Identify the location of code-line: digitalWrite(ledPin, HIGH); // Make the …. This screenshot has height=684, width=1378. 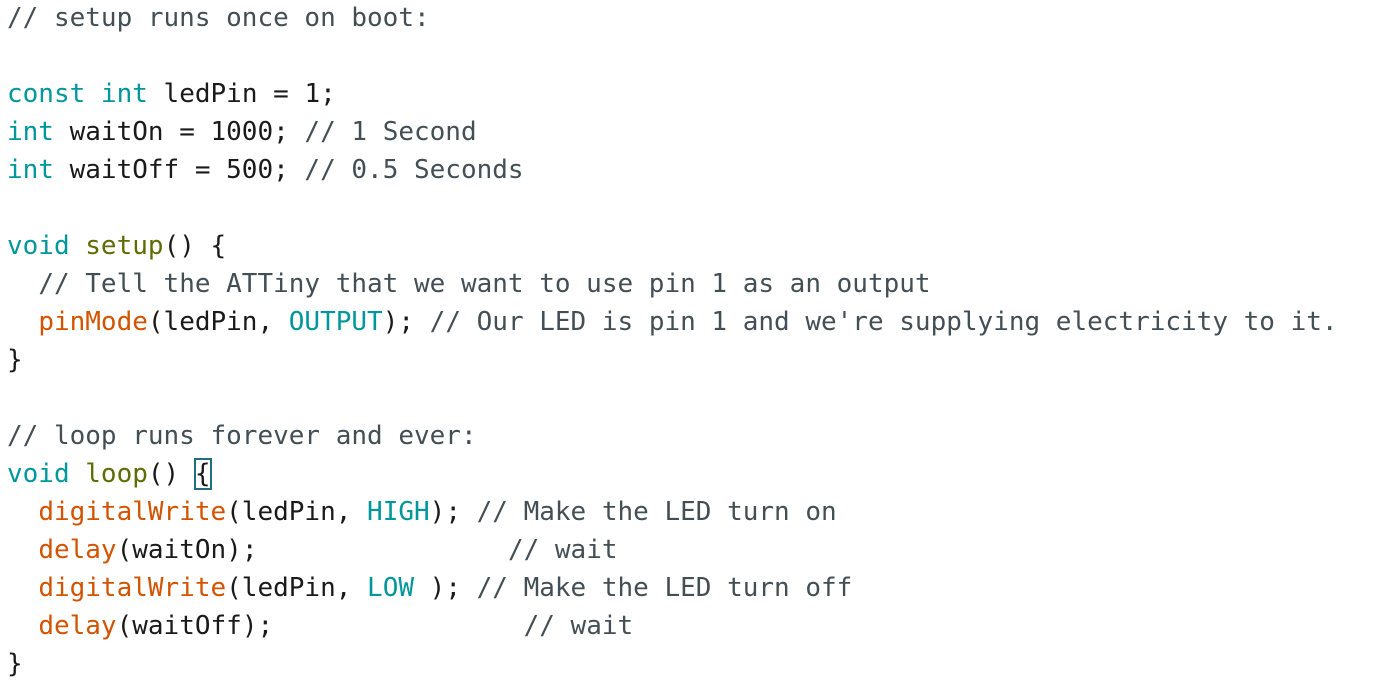
(691, 513).